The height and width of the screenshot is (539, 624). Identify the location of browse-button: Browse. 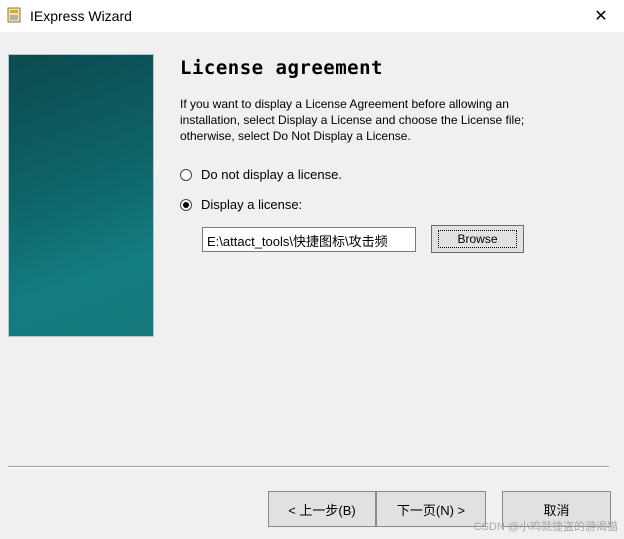
(477, 239).